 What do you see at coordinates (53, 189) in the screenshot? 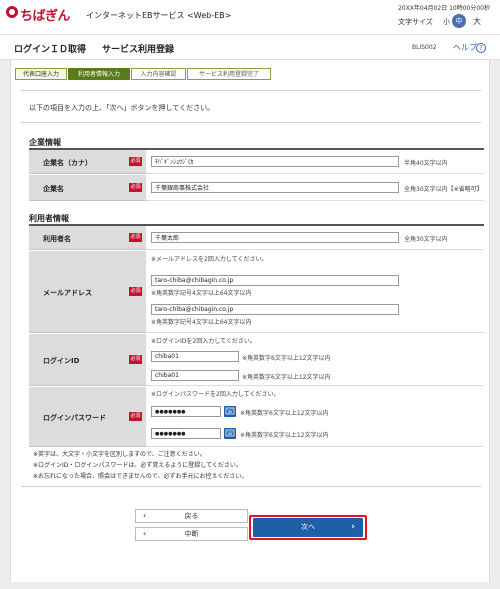
I see `company-name-label: 企業名` at bounding box center [53, 189].